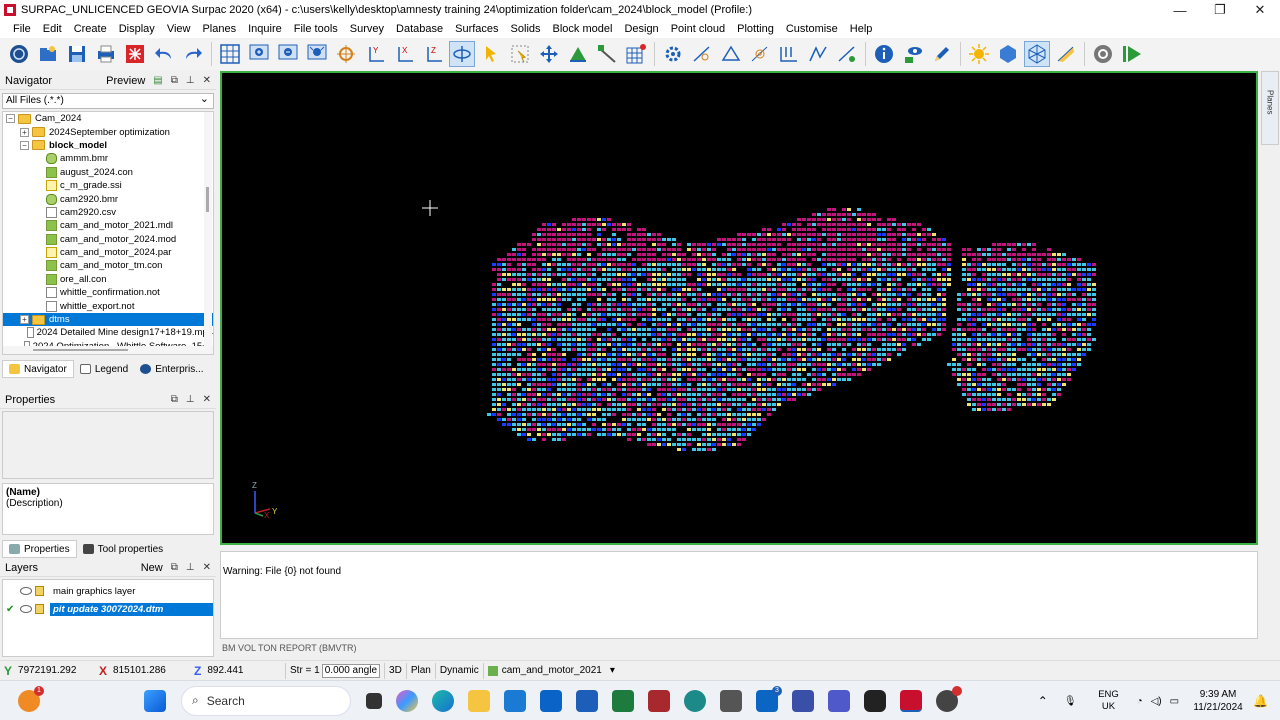  What do you see at coordinates (90, 29) in the screenshot?
I see `menu-create: Create` at bounding box center [90, 29].